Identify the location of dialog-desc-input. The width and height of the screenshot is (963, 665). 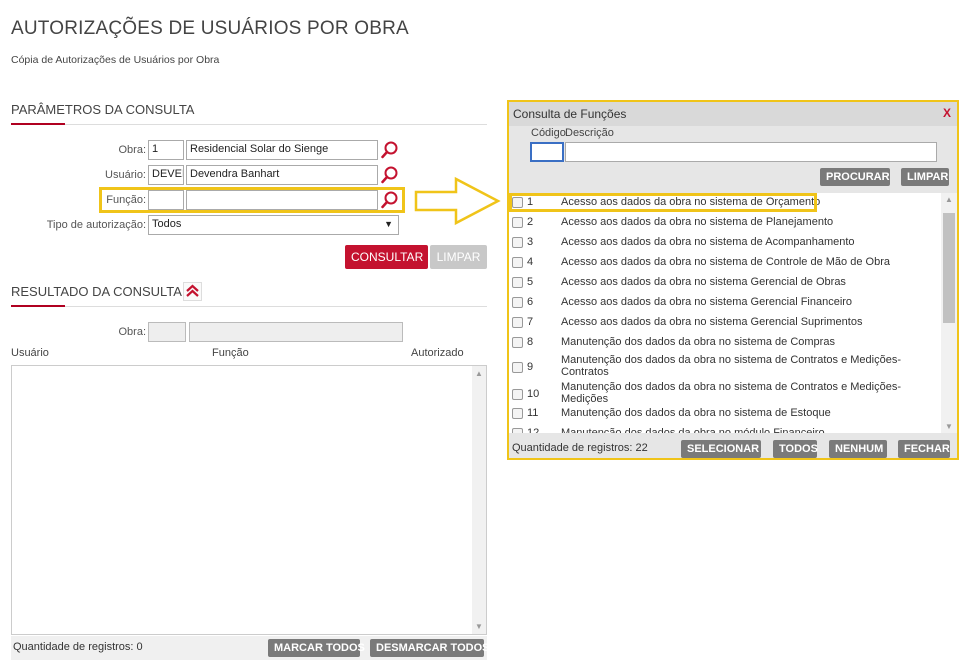
(751, 152).